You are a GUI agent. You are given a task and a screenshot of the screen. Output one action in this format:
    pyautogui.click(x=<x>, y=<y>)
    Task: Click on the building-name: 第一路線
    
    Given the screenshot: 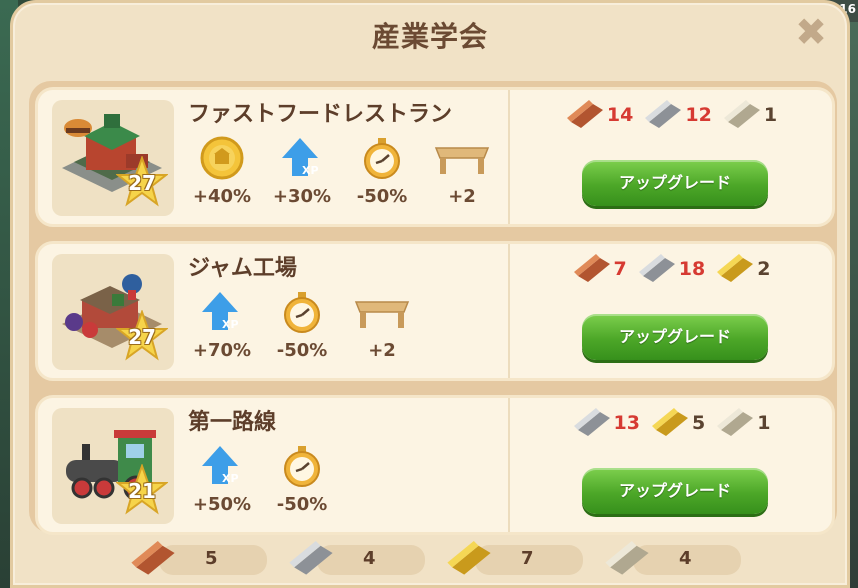 What is the action you would take?
    pyautogui.click(x=232, y=422)
    